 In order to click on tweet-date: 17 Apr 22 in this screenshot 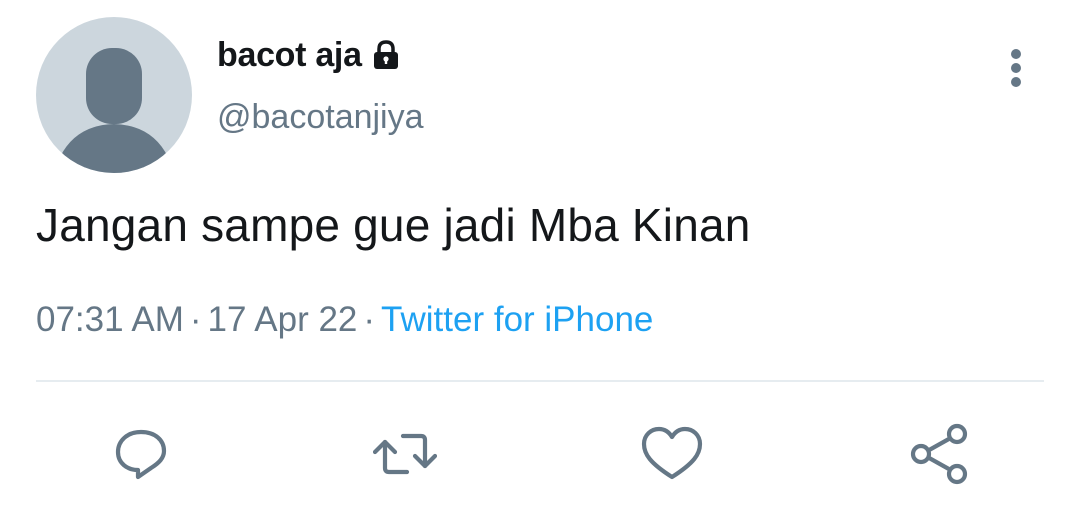, I will do `click(283, 319)`.